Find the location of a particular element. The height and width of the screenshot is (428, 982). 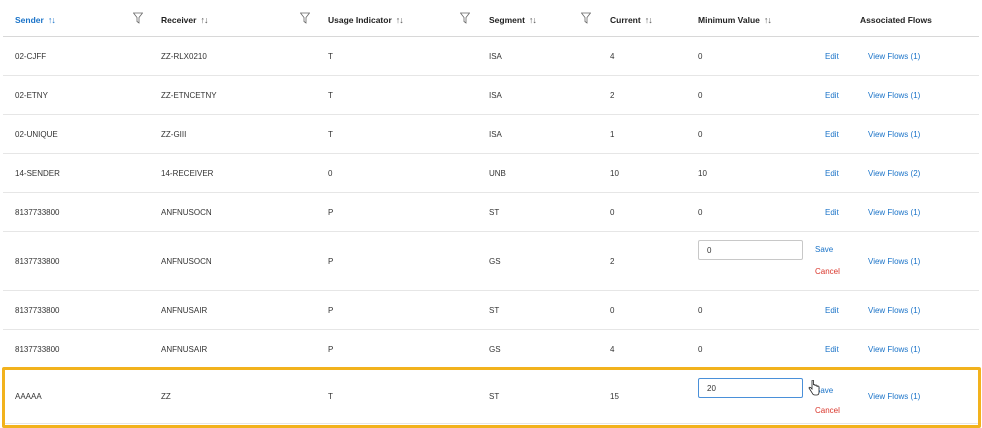

cell-minimum-value: 10 is located at coordinates (702, 173).